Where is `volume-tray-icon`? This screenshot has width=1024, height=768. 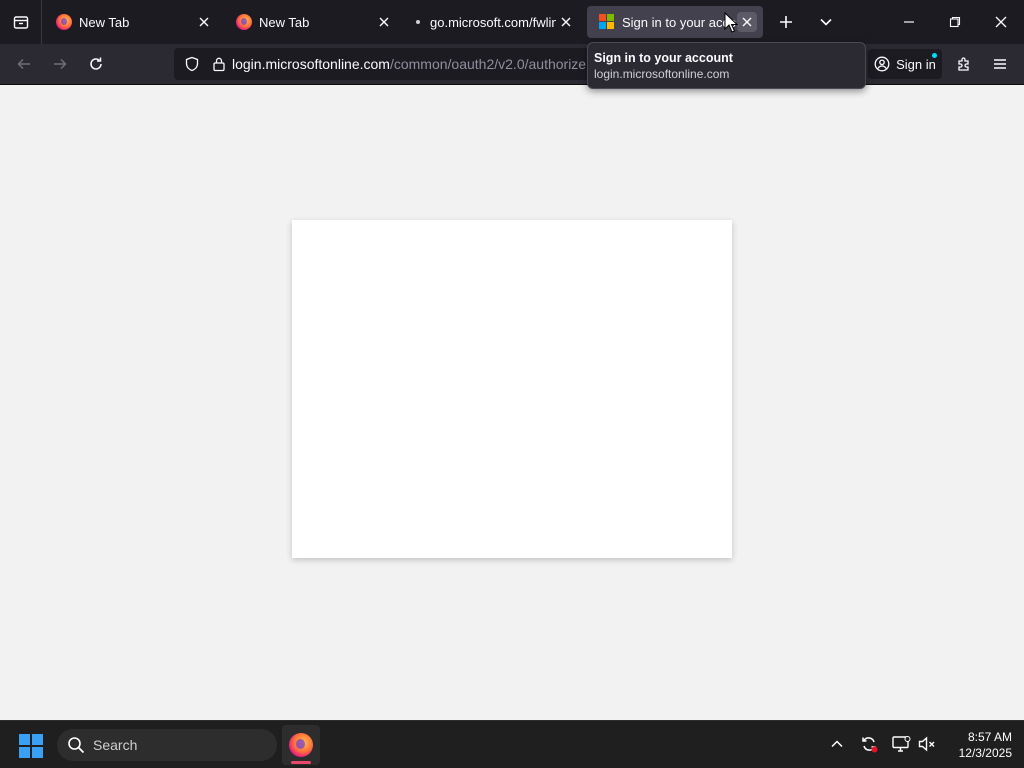 volume-tray-icon is located at coordinates (927, 744).